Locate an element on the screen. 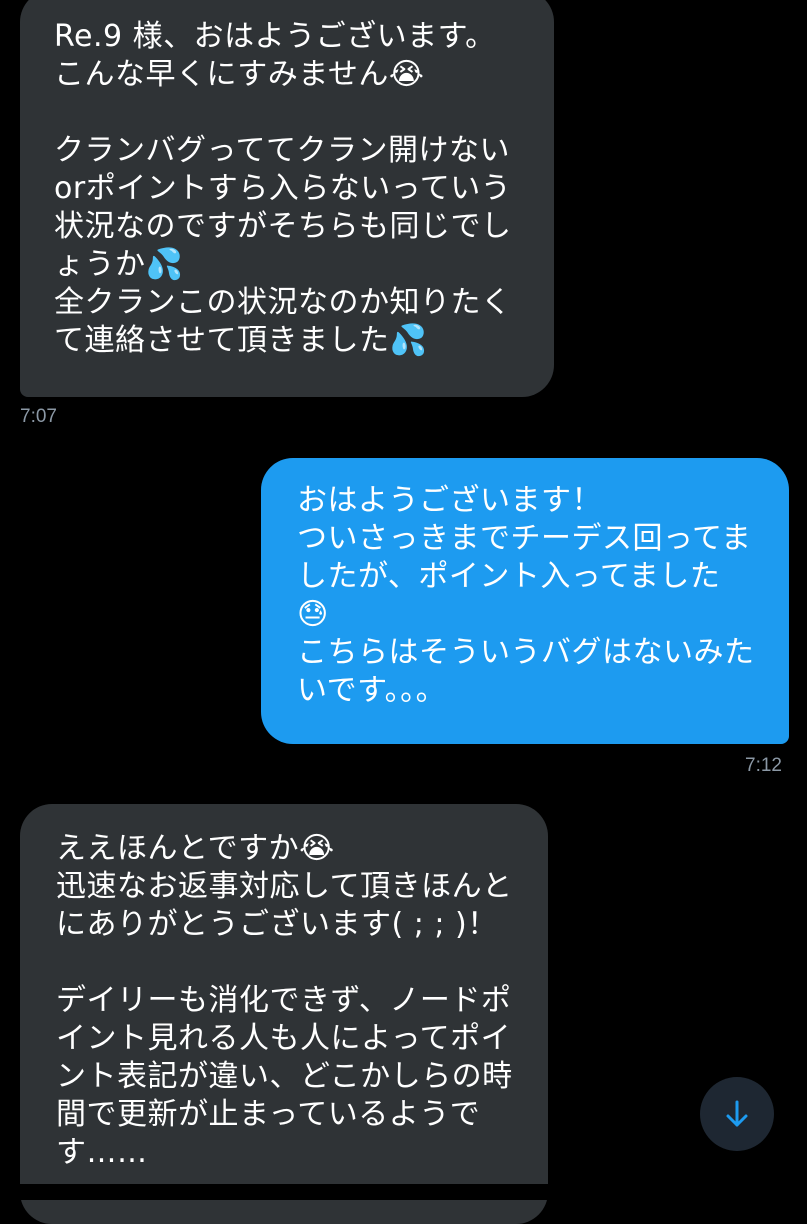 This screenshot has height=1224, width=807. message-timestamp: 7:12 is located at coordinates (763, 765).